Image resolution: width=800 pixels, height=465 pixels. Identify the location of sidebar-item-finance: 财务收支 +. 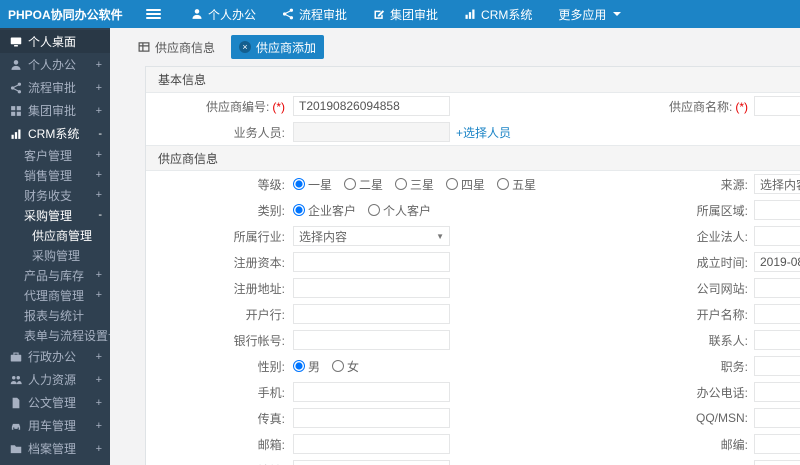
(55, 195).